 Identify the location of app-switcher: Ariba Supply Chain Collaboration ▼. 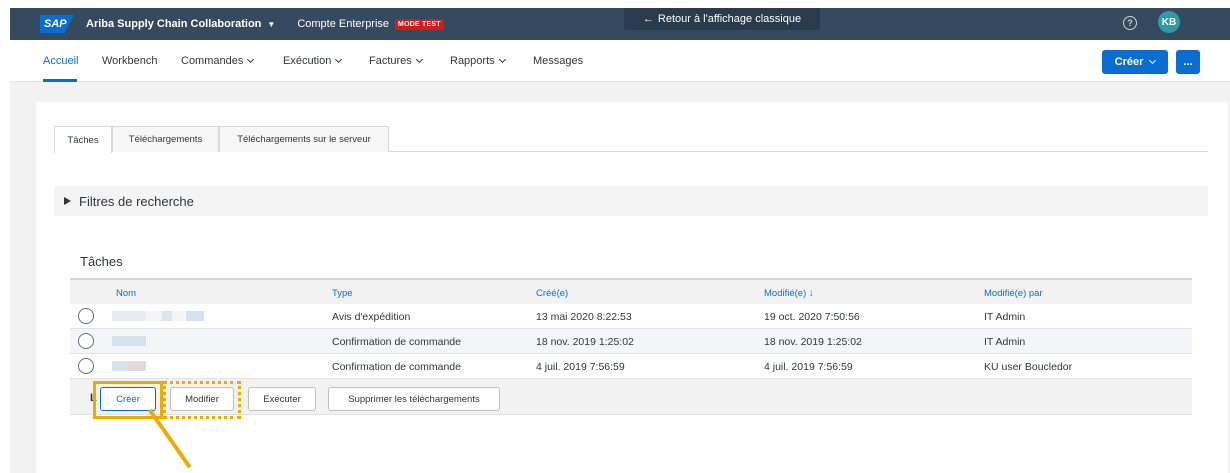
(180, 24).